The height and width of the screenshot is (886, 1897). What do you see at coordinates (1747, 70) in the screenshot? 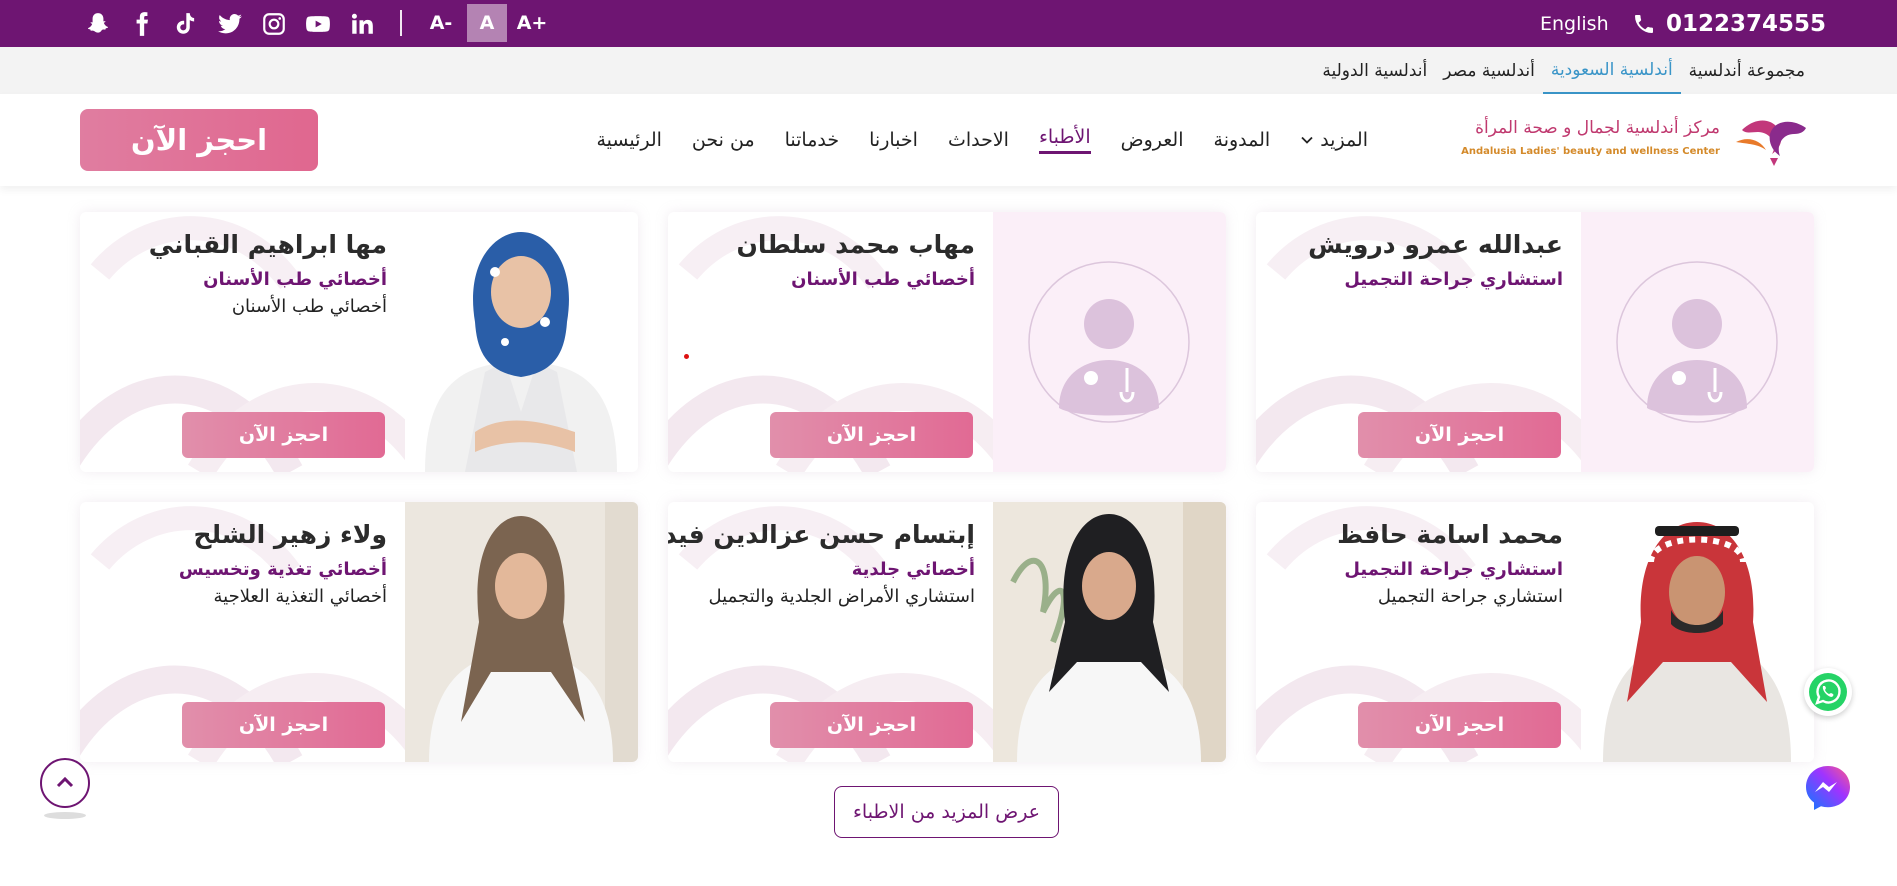
I see `branch-group: مجموعة أندلسية` at bounding box center [1747, 70].